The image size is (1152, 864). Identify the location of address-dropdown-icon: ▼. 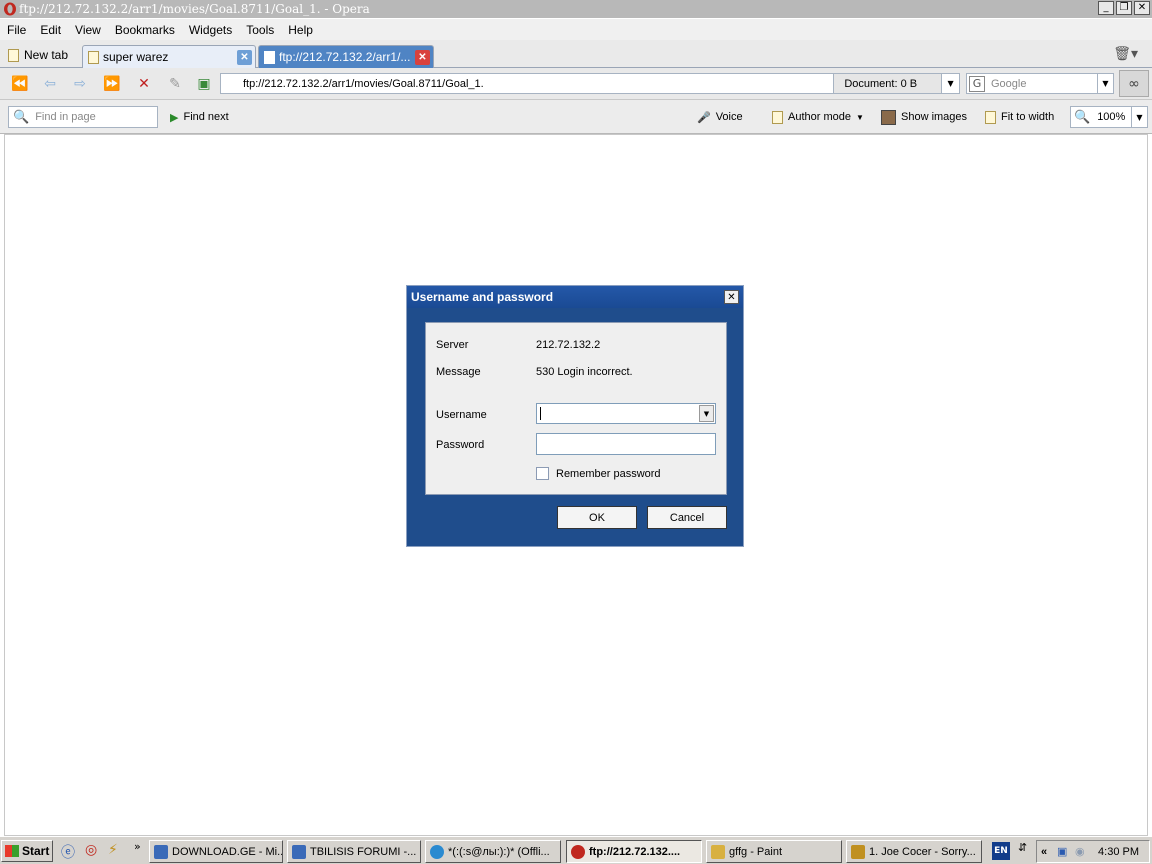
(950, 83).